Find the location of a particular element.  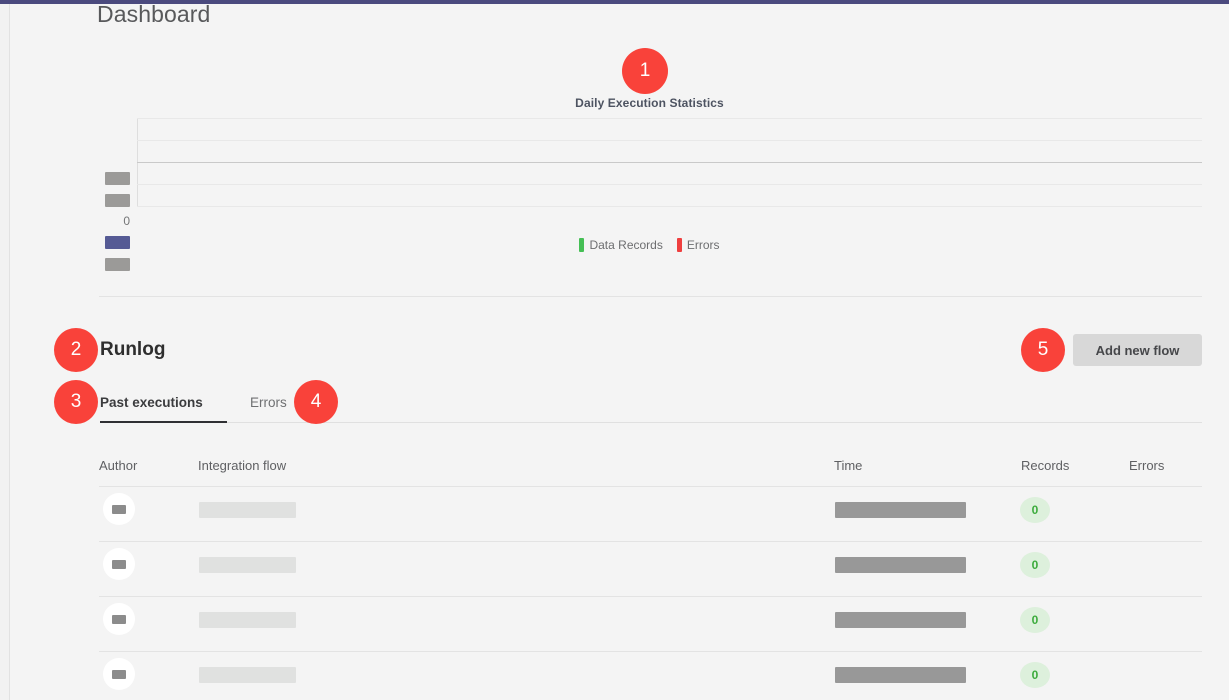

annotation-marker-4: 4 is located at coordinates (316, 402).